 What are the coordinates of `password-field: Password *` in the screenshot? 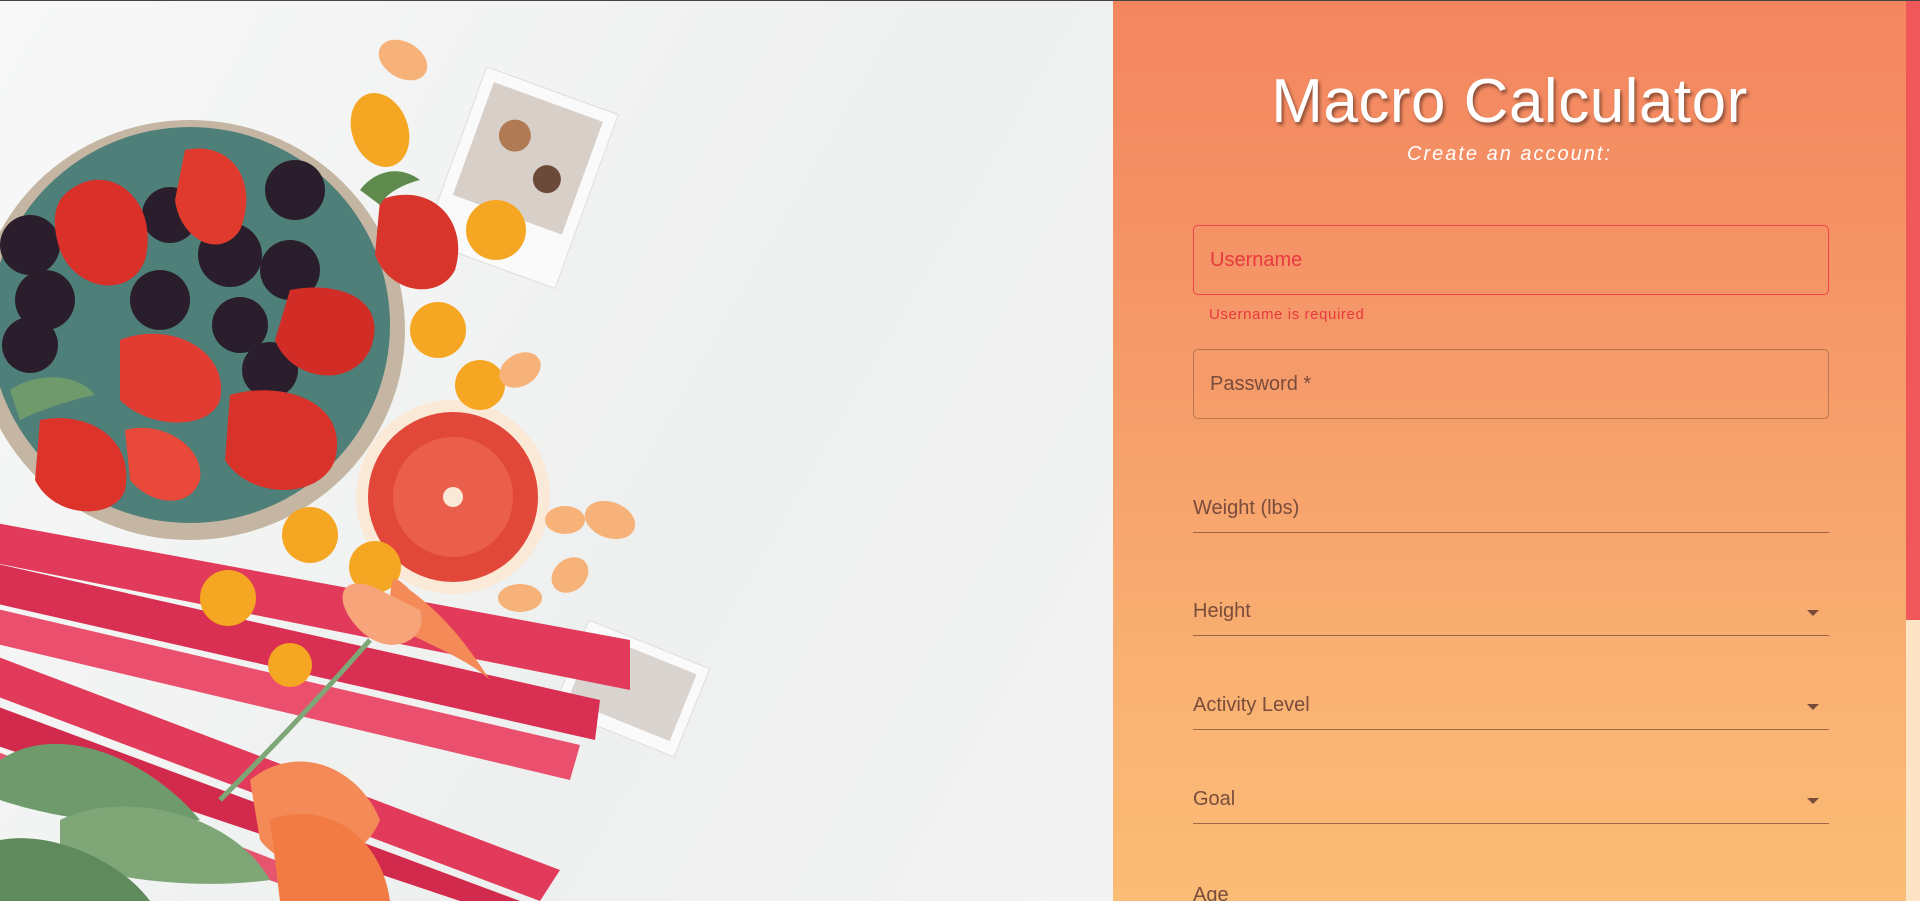 It's located at (1511, 384).